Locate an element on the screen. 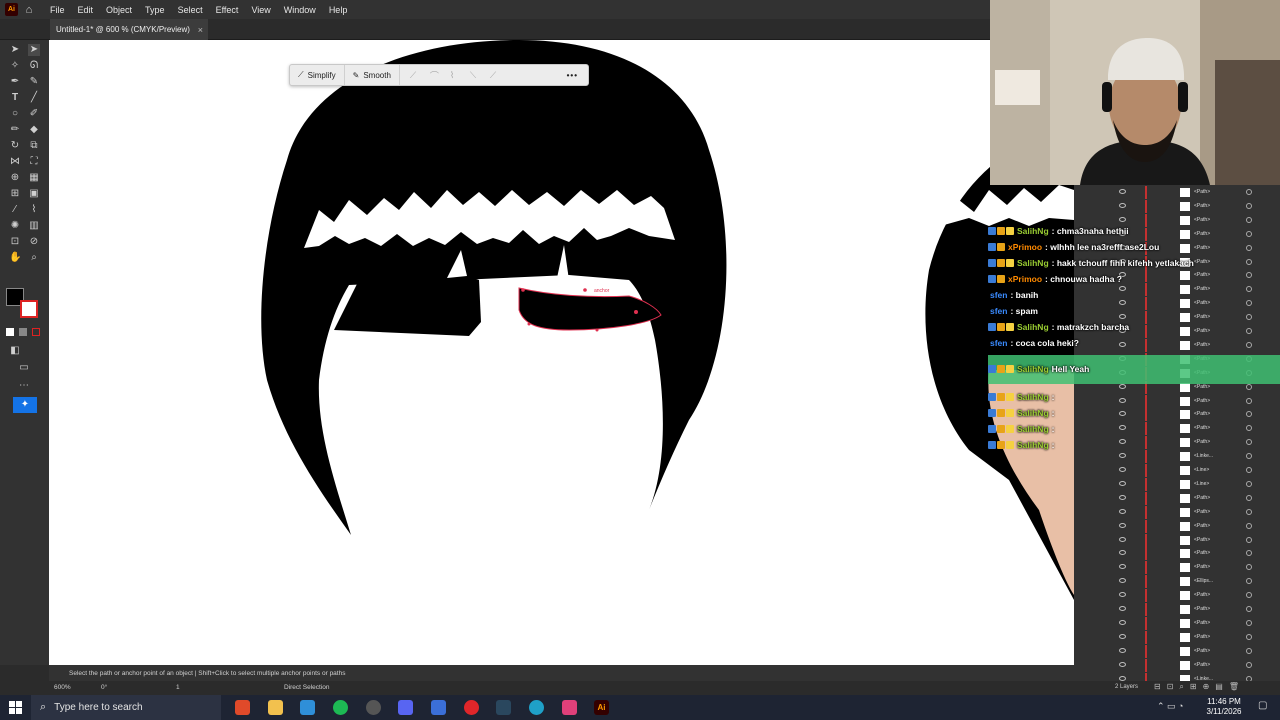  eraser-icon: ◆ is located at coordinates (34, 130).